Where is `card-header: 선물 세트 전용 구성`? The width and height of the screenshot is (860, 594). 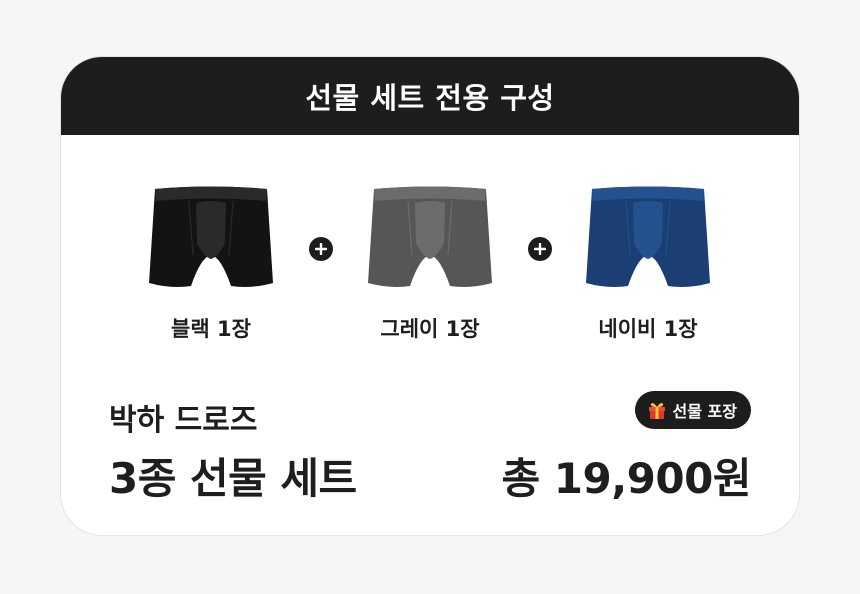
card-header: 선물 세트 전용 구성 is located at coordinates (430, 96).